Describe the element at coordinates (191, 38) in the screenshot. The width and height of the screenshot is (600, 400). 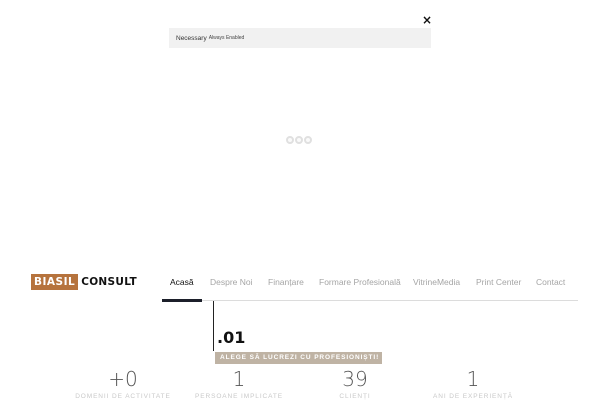
I see `cookie-category-name: Necessary` at that location.